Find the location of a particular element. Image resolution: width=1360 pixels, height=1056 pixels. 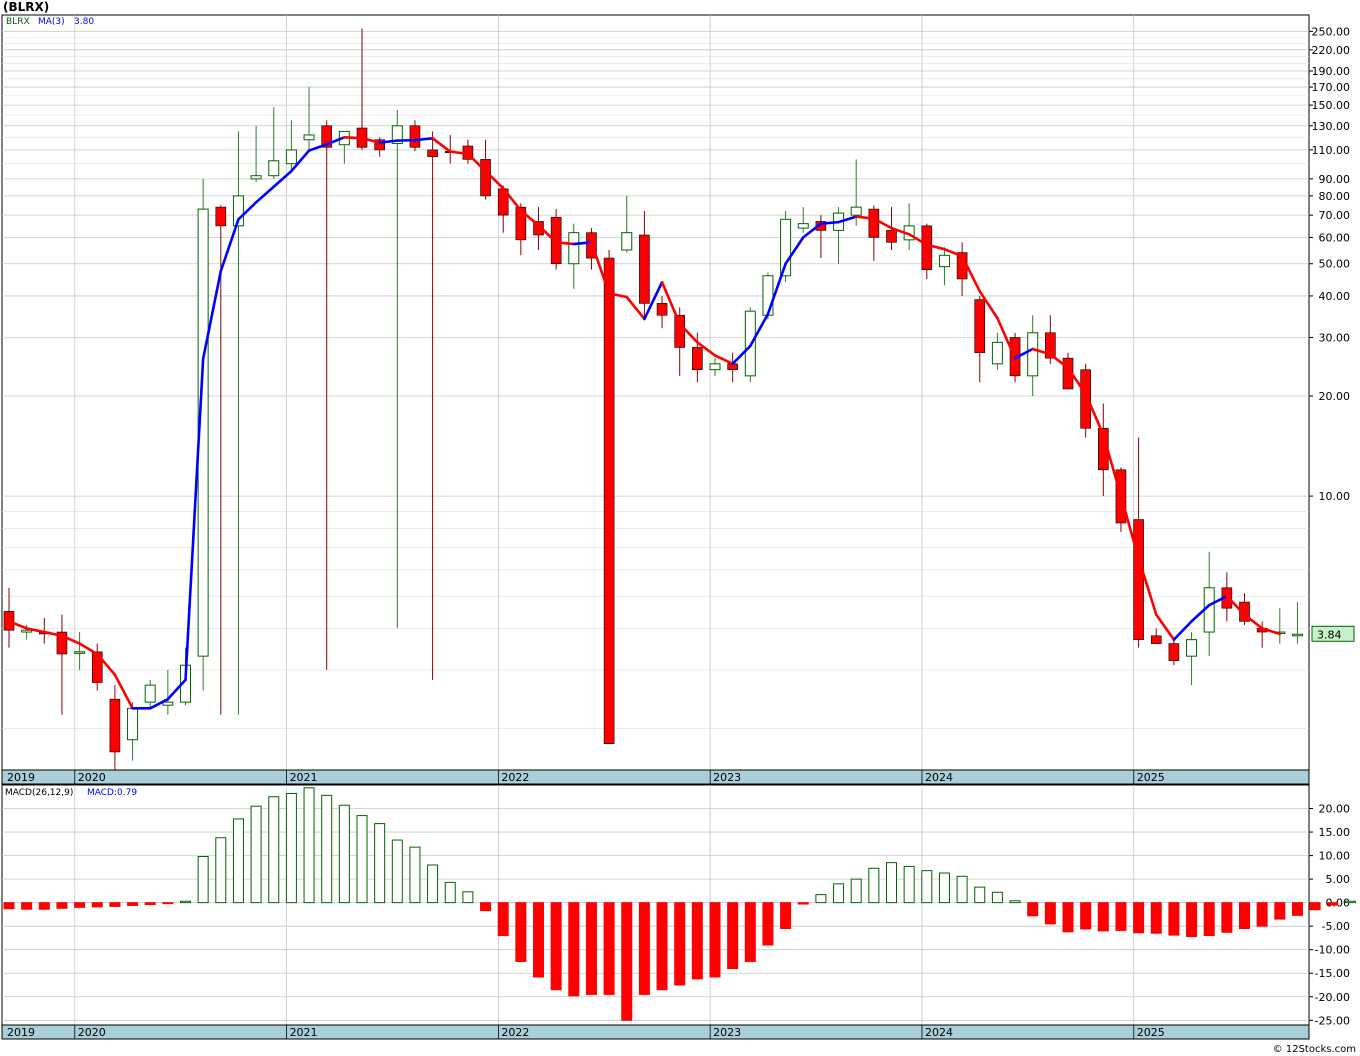

price-tick-label: 220.00 is located at coordinates (1331, 50).